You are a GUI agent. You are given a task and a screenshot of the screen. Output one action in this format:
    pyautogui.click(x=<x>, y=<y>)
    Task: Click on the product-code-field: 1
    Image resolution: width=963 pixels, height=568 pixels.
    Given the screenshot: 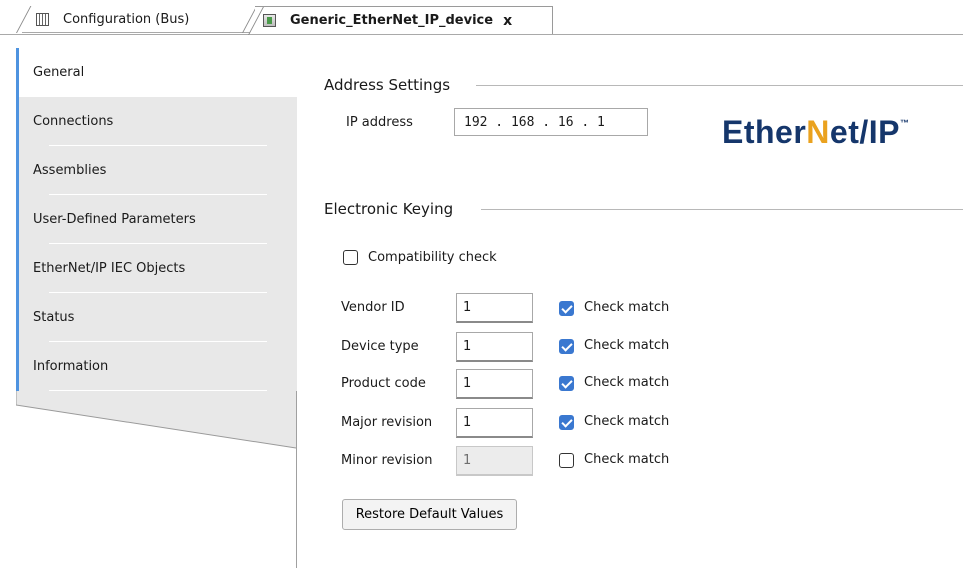 What is the action you would take?
    pyautogui.click(x=494, y=384)
    